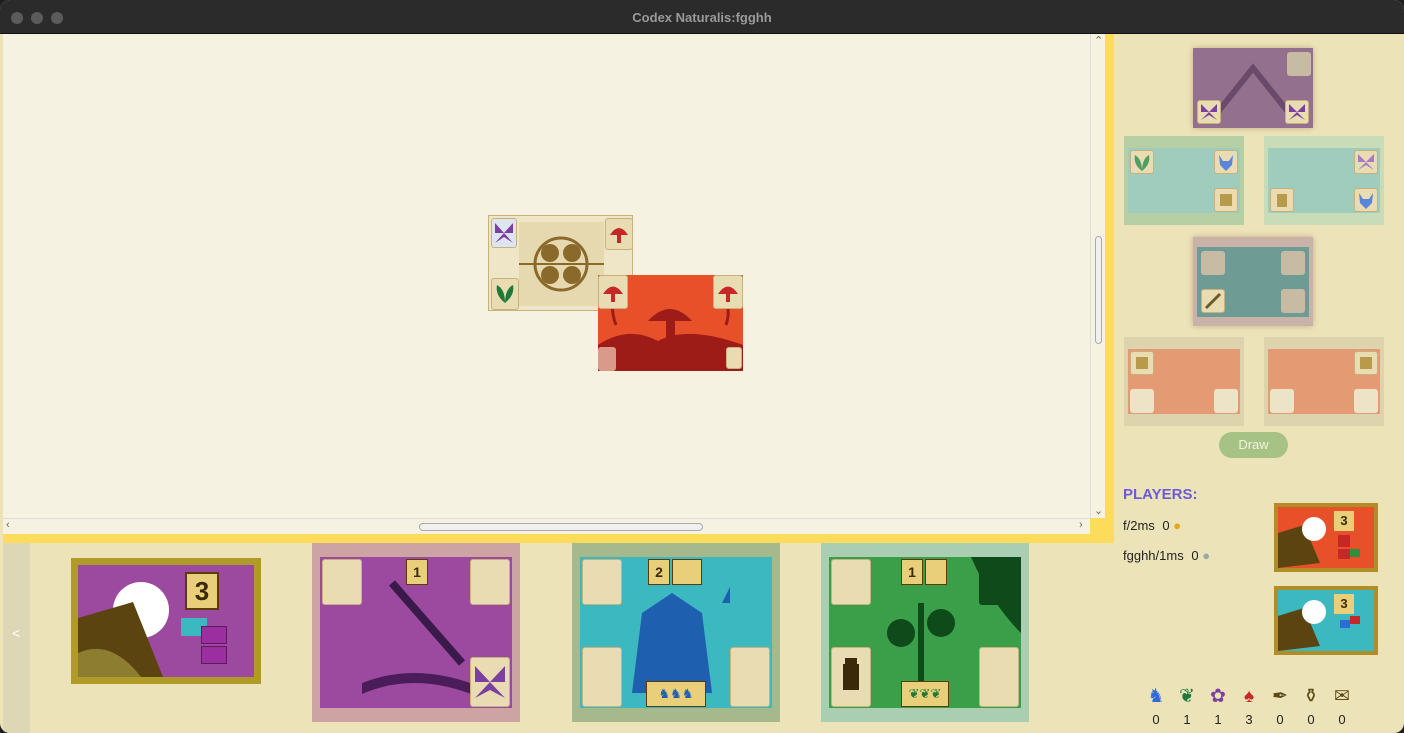 This screenshot has width=1404, height=733. I want to click on scroll-up-arrow: ⌃, so click(1098, 40).